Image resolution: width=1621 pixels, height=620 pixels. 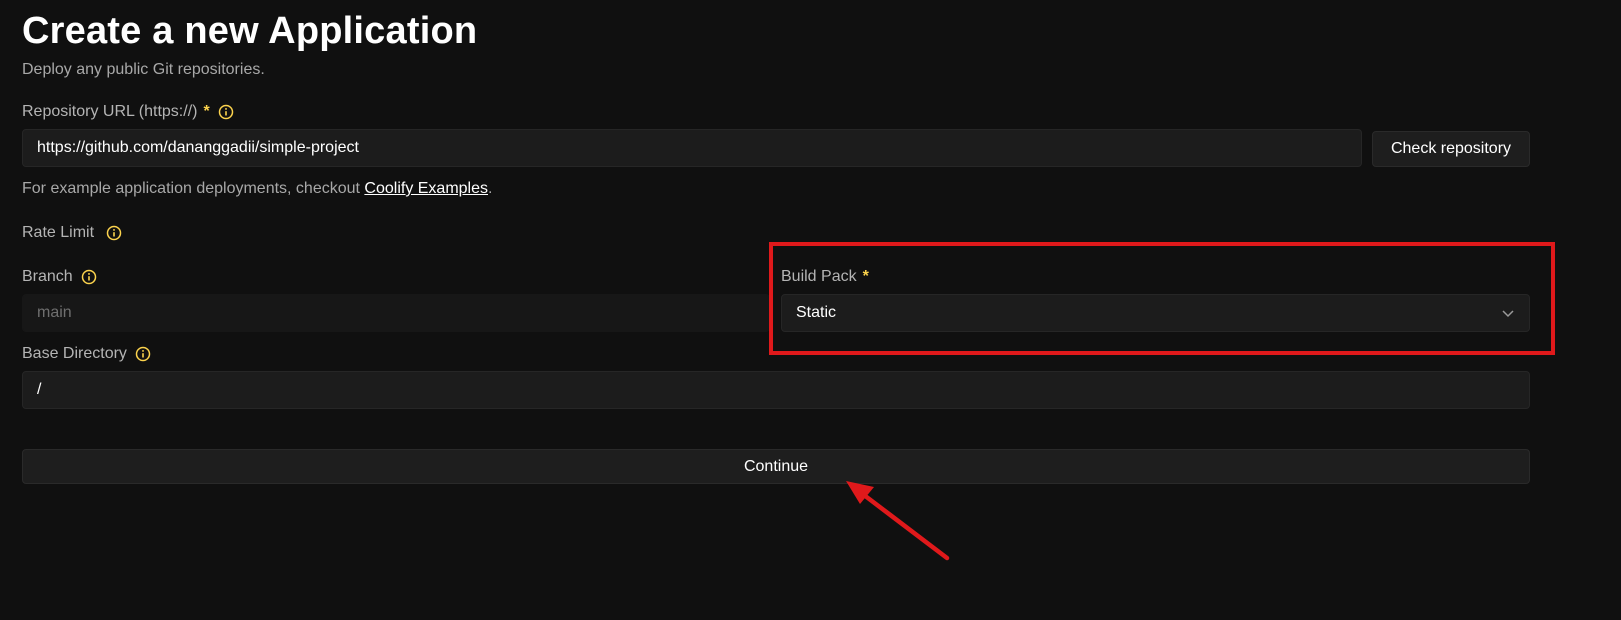 What do you see at coordinates (396, 313) in the screenshot?
I see `branch-input: main` at bounding box center [396, 313].